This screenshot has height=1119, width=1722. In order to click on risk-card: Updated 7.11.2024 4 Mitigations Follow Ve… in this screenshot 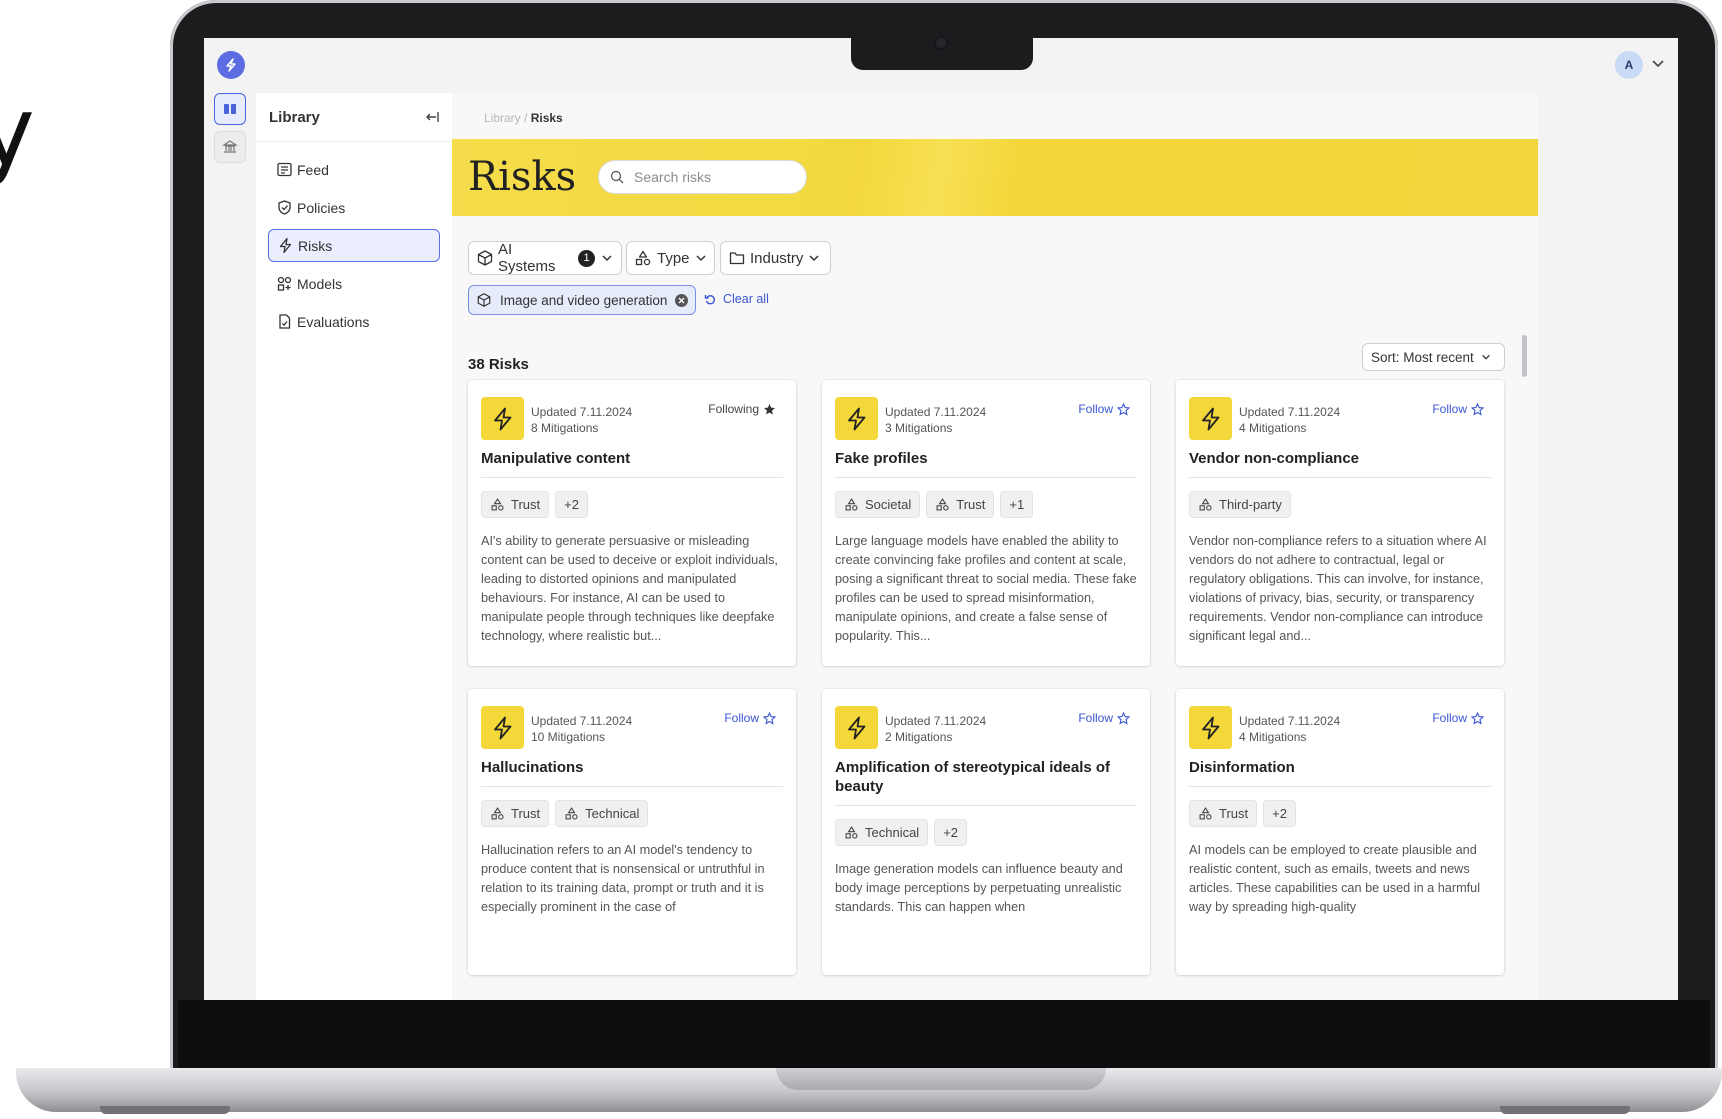, I will do `click(1340, 523)`.